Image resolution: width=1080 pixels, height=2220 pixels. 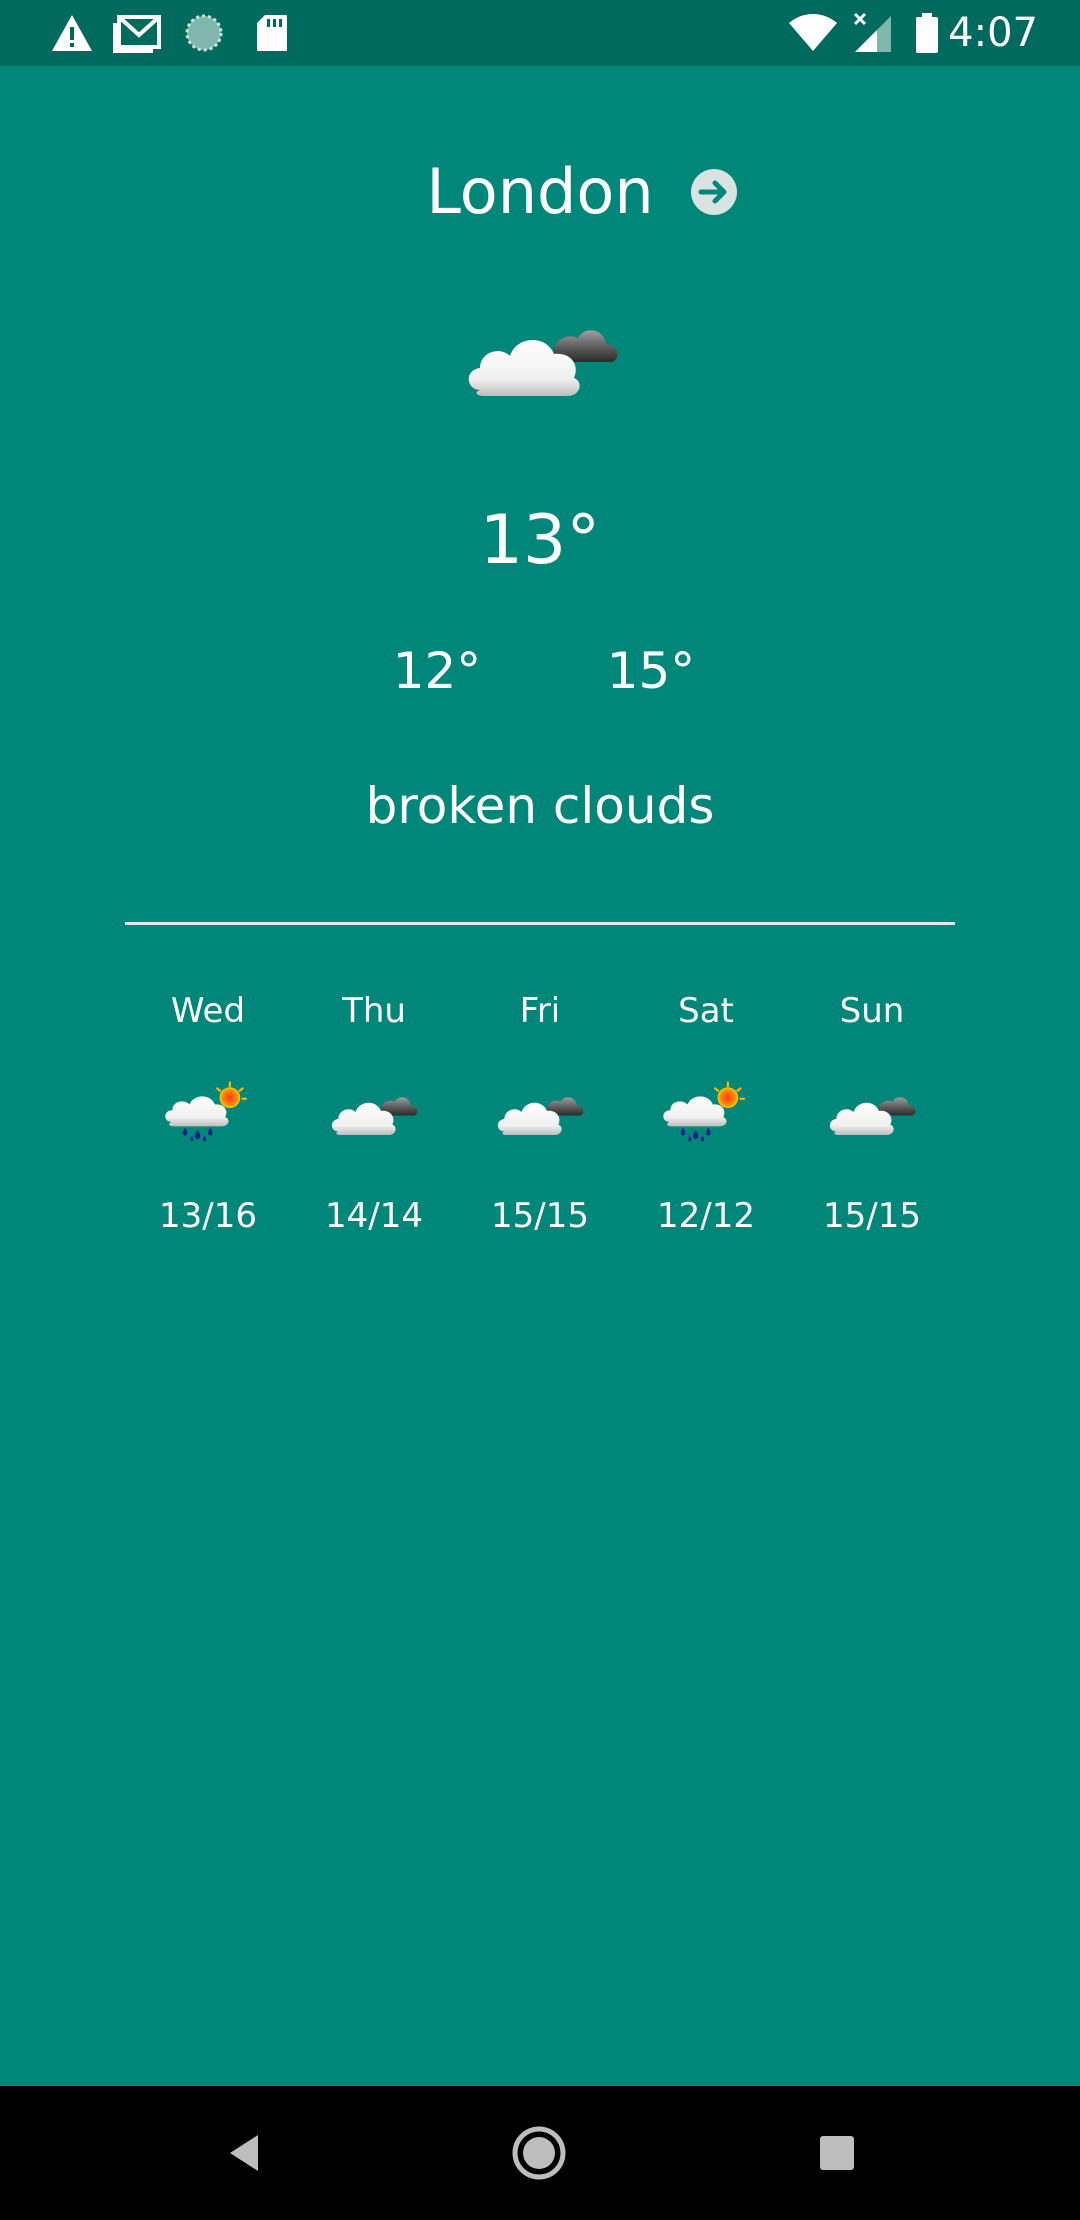 I want to click on forecast-day: Fri 15/15, so click(x=540, y=1136).